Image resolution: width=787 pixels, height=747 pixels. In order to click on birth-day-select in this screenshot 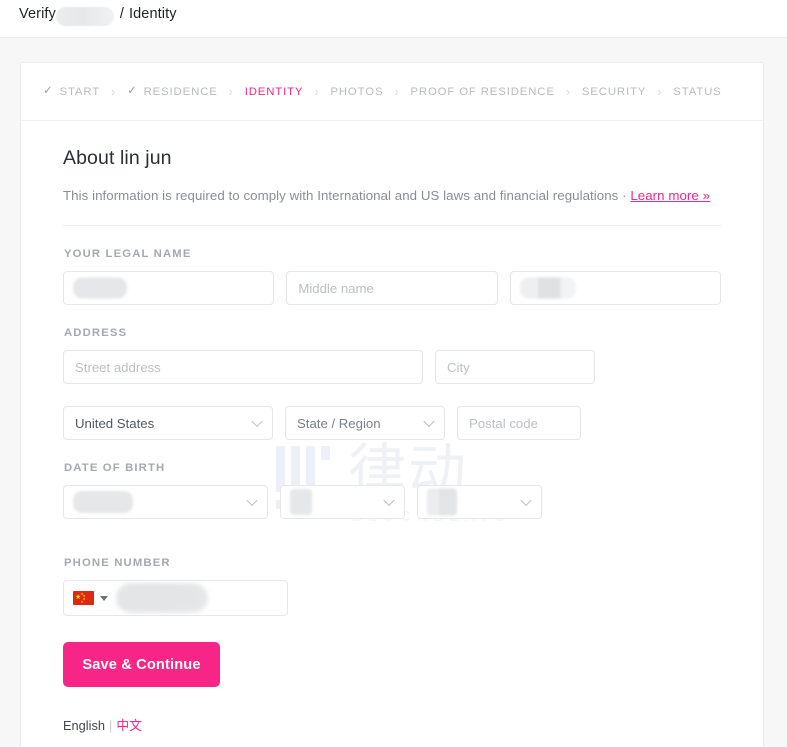, I will do `click(342, 502)`.